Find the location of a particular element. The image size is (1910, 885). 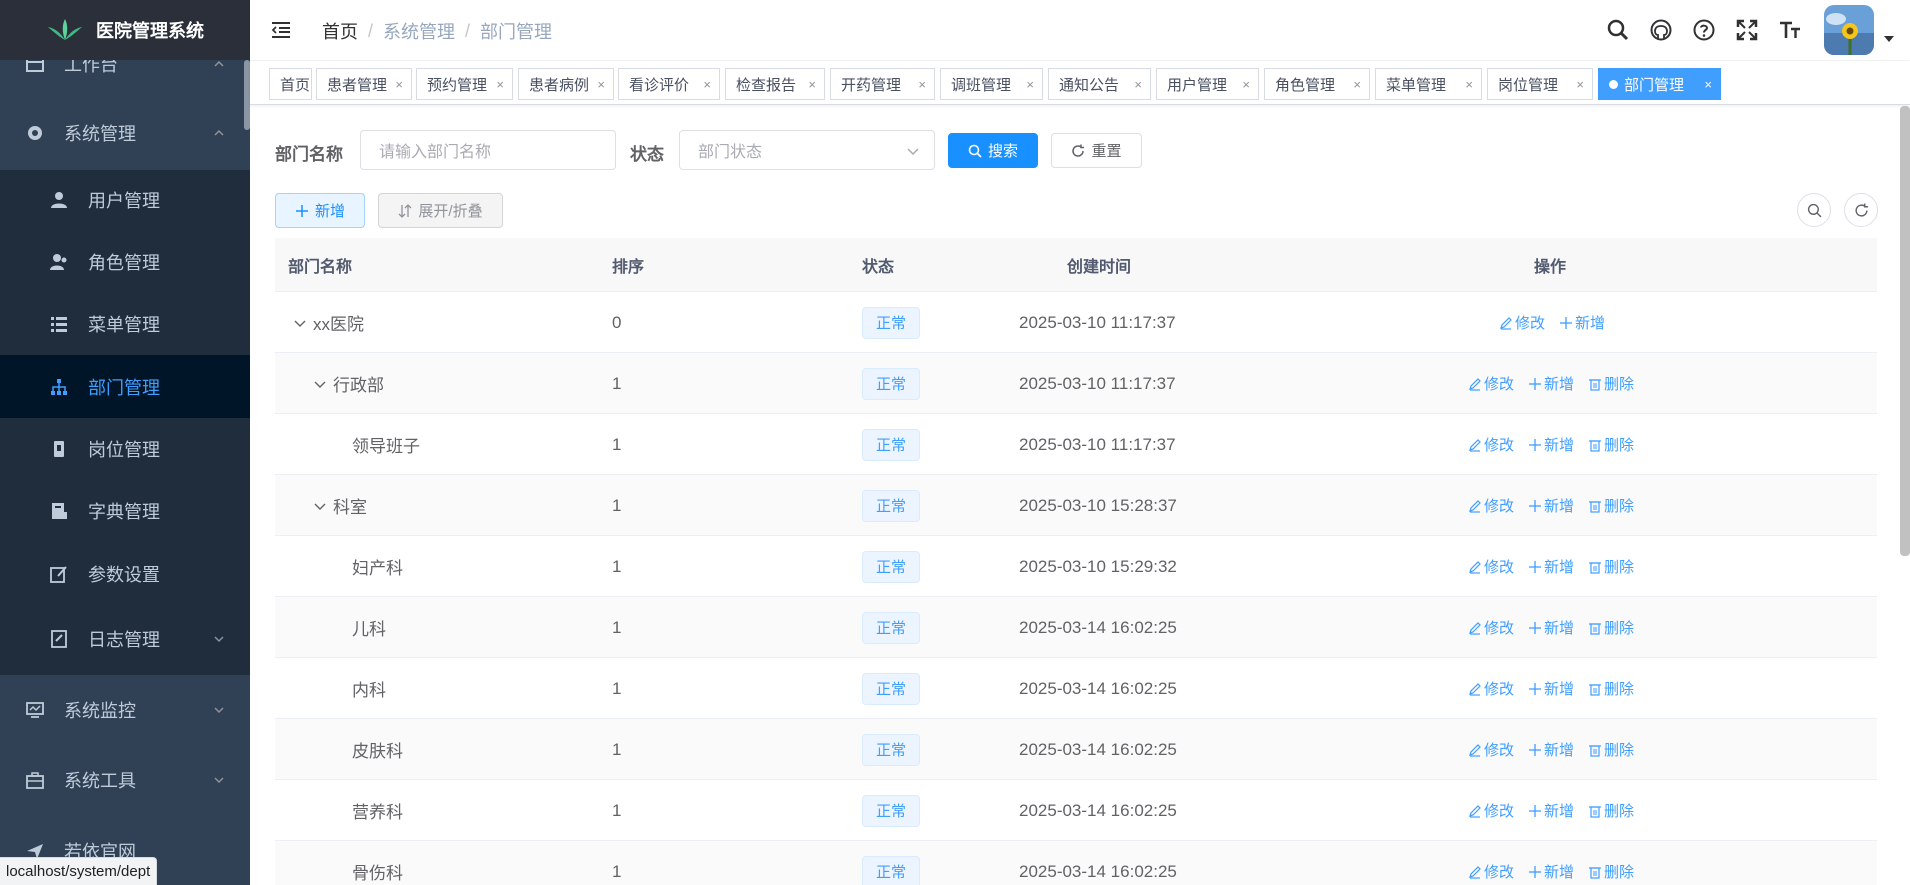

tag-menus: 菜单管理 × is located at coordinates (1428, 84).